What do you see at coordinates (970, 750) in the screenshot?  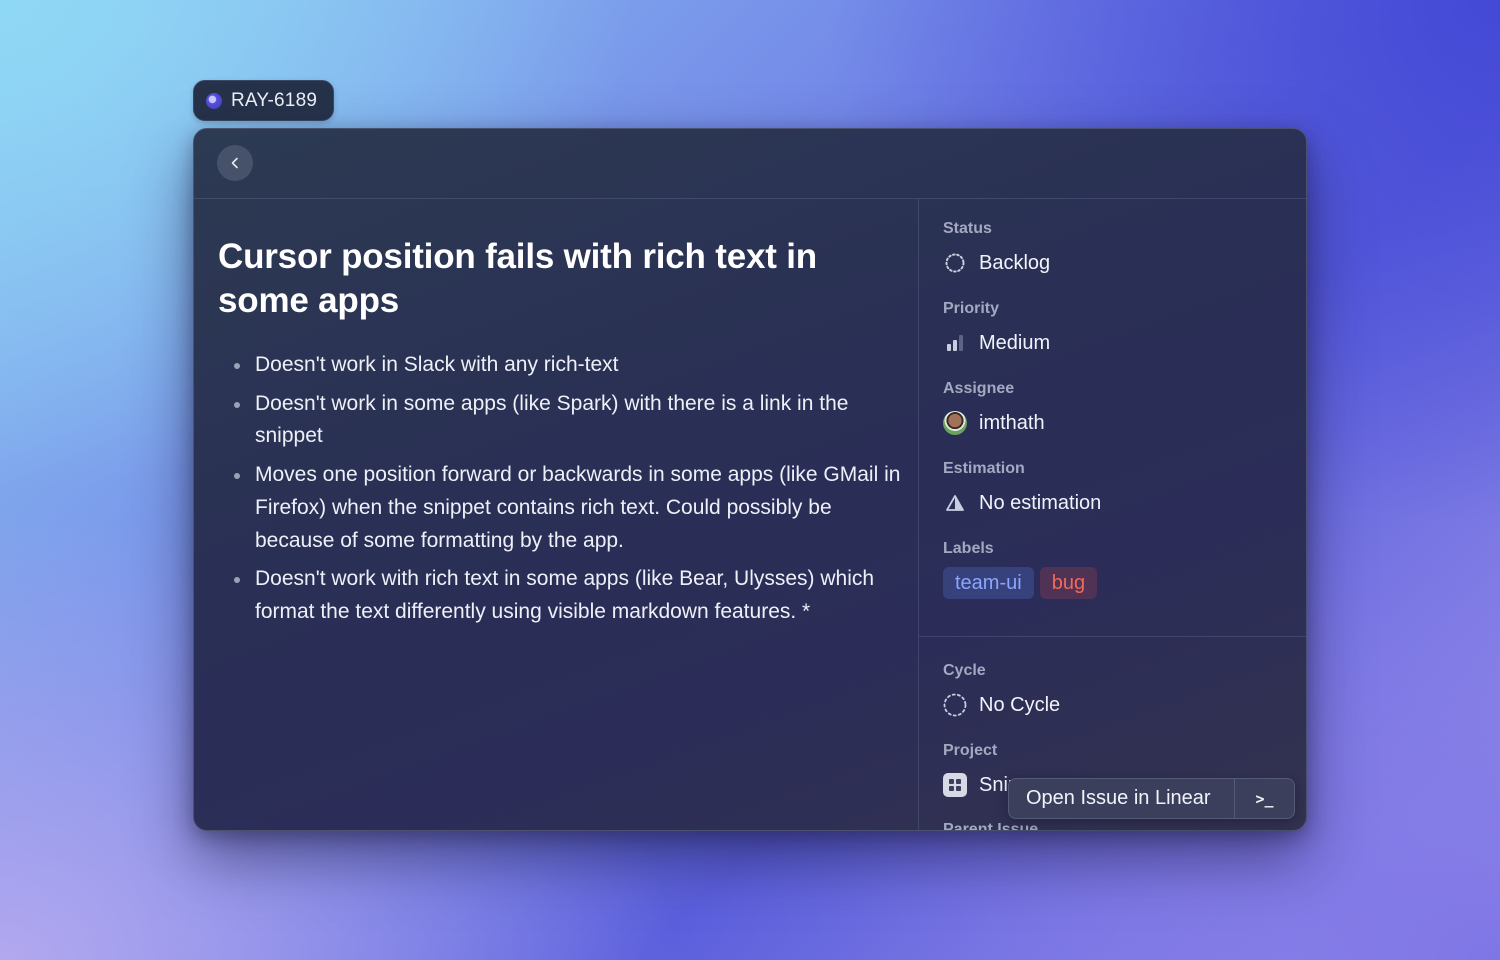 I see `project-label: Project` at bounding box center [970, 750].